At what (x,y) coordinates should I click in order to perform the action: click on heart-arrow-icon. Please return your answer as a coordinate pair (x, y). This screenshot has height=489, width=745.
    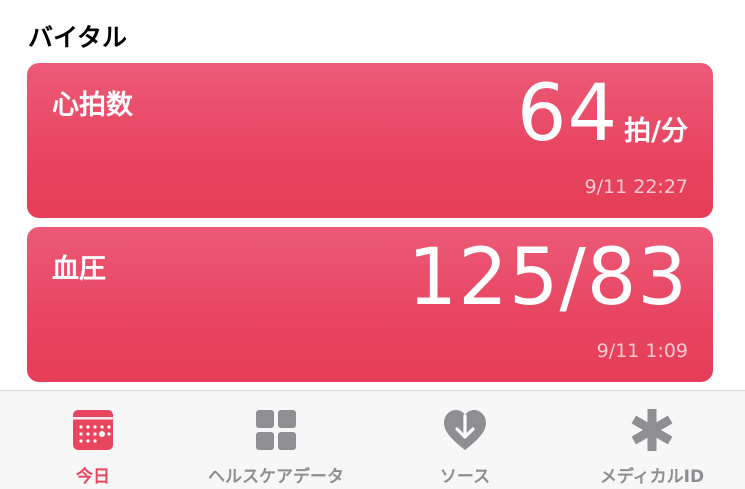
    Looking at the image, I should click on (465, 430).